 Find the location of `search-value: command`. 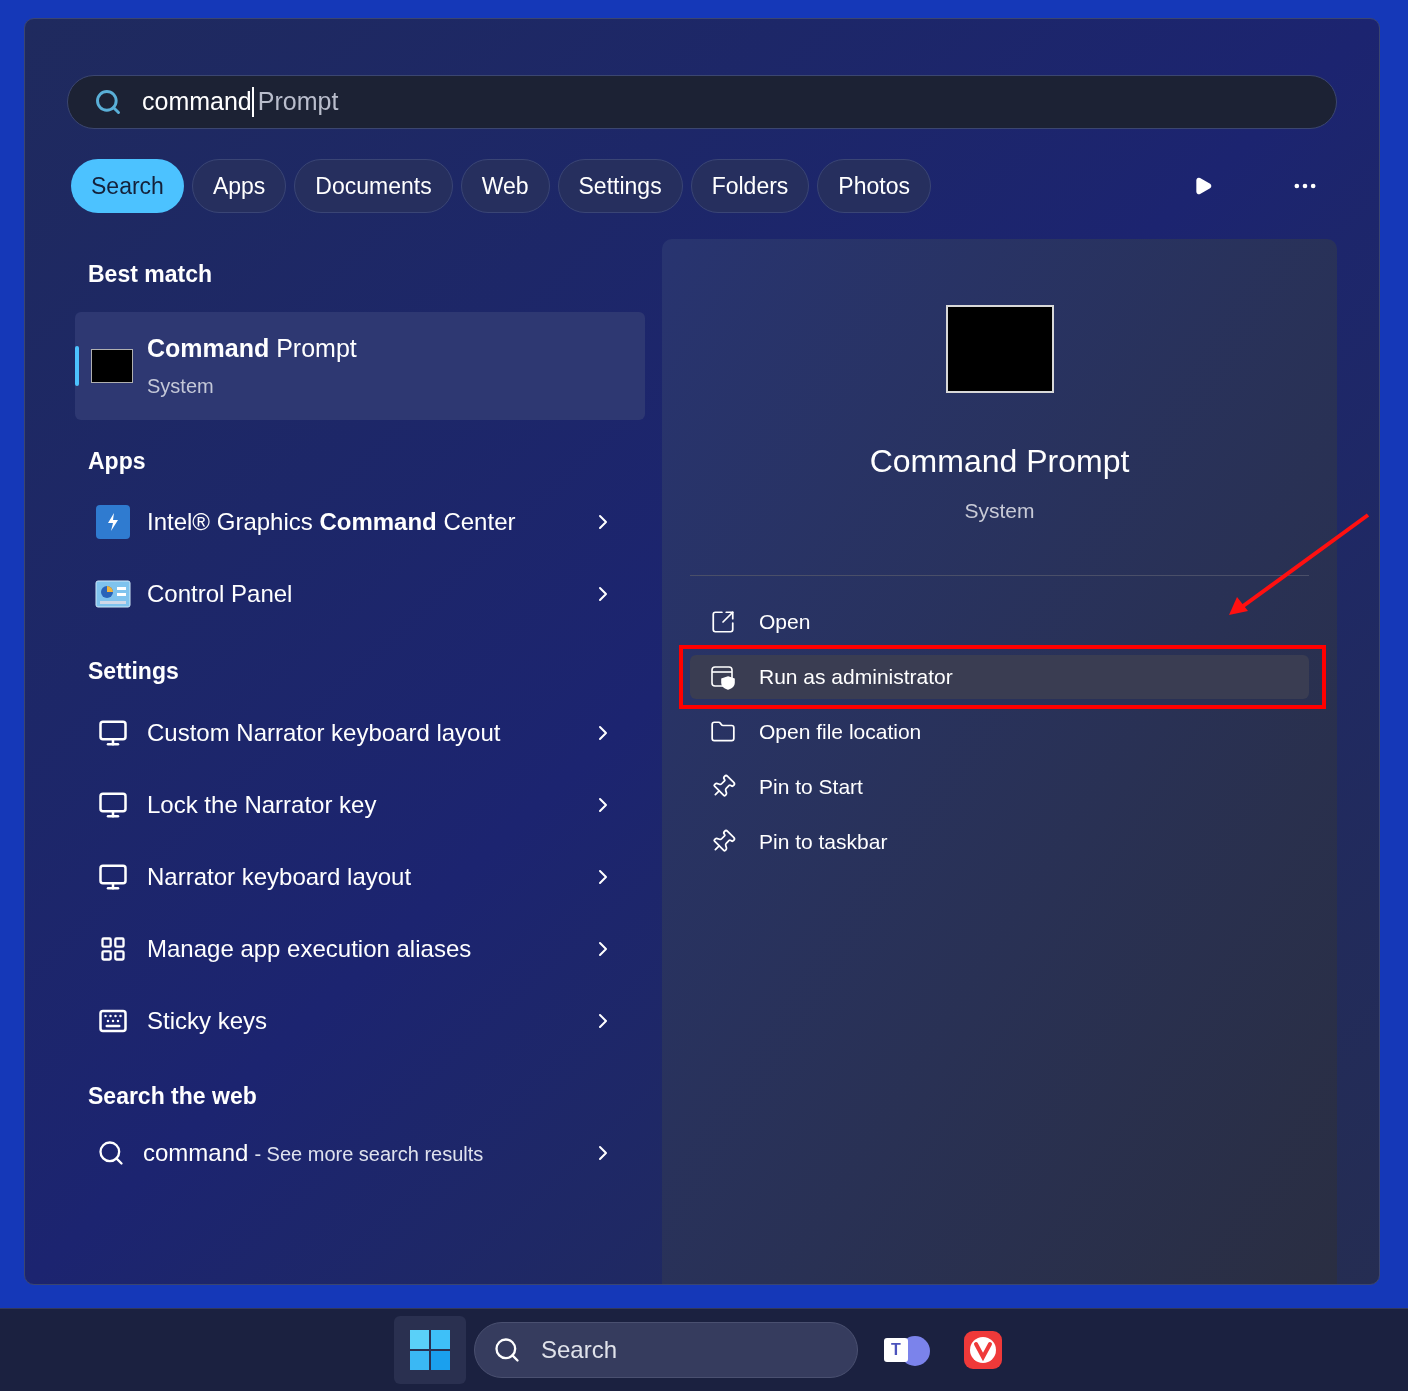

search-value: command is located at coordinates (197, 102).